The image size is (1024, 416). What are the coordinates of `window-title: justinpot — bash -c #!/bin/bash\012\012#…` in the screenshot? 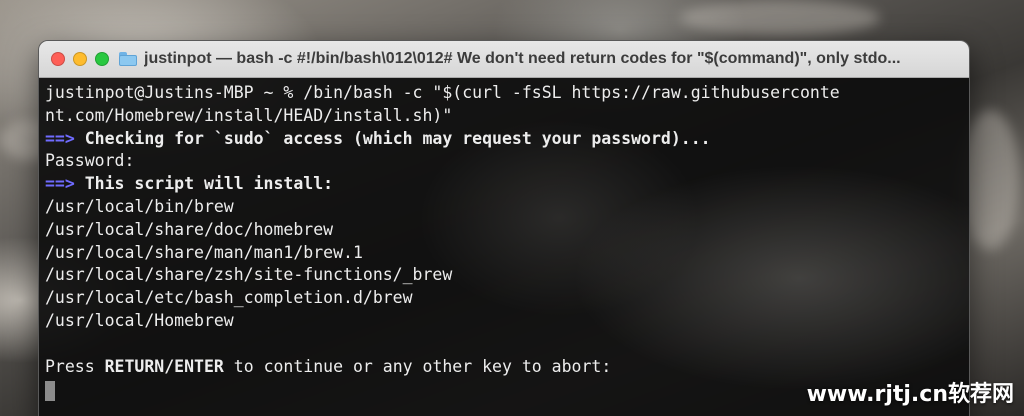 It's located at (522, 58).